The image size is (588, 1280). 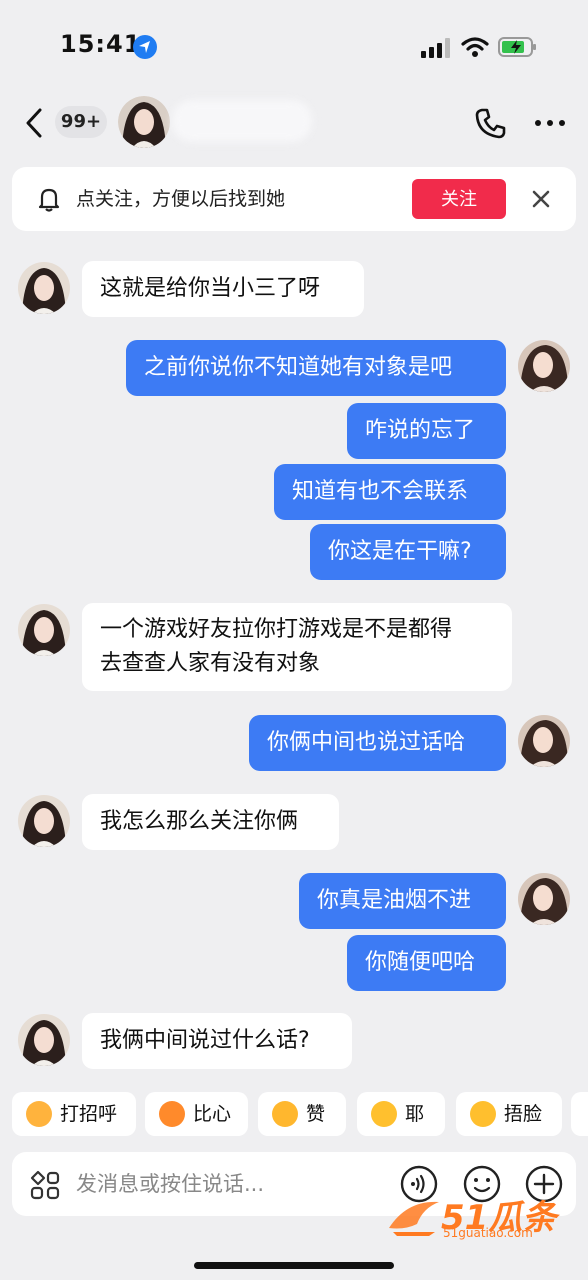 What do you see at coordinates (408, 552) in the screenshot?
I see `message-bubble-outgoing: 你这是在干嘛?` at bounding box center [408, 552].